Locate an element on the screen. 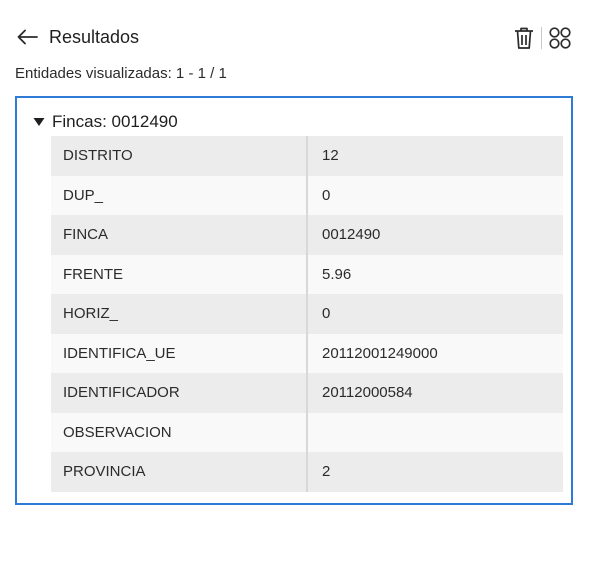 Image resolution: width=594 pixels, height=566 pixels. trash-icon is located at coordinates (524, 38).